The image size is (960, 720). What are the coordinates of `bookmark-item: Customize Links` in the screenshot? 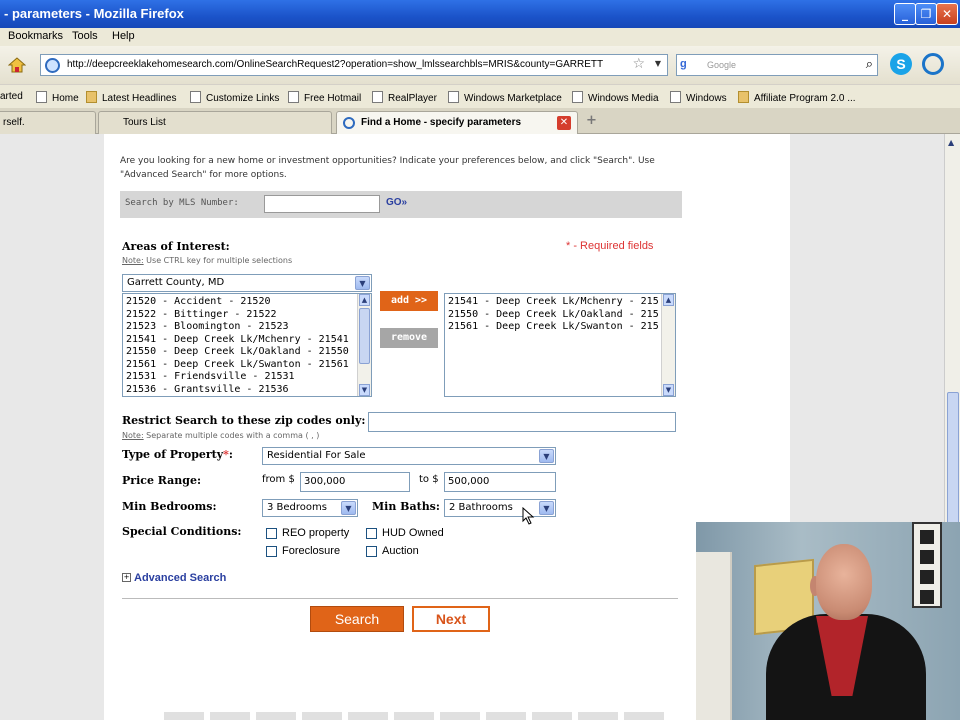 It's located at (234, 97).